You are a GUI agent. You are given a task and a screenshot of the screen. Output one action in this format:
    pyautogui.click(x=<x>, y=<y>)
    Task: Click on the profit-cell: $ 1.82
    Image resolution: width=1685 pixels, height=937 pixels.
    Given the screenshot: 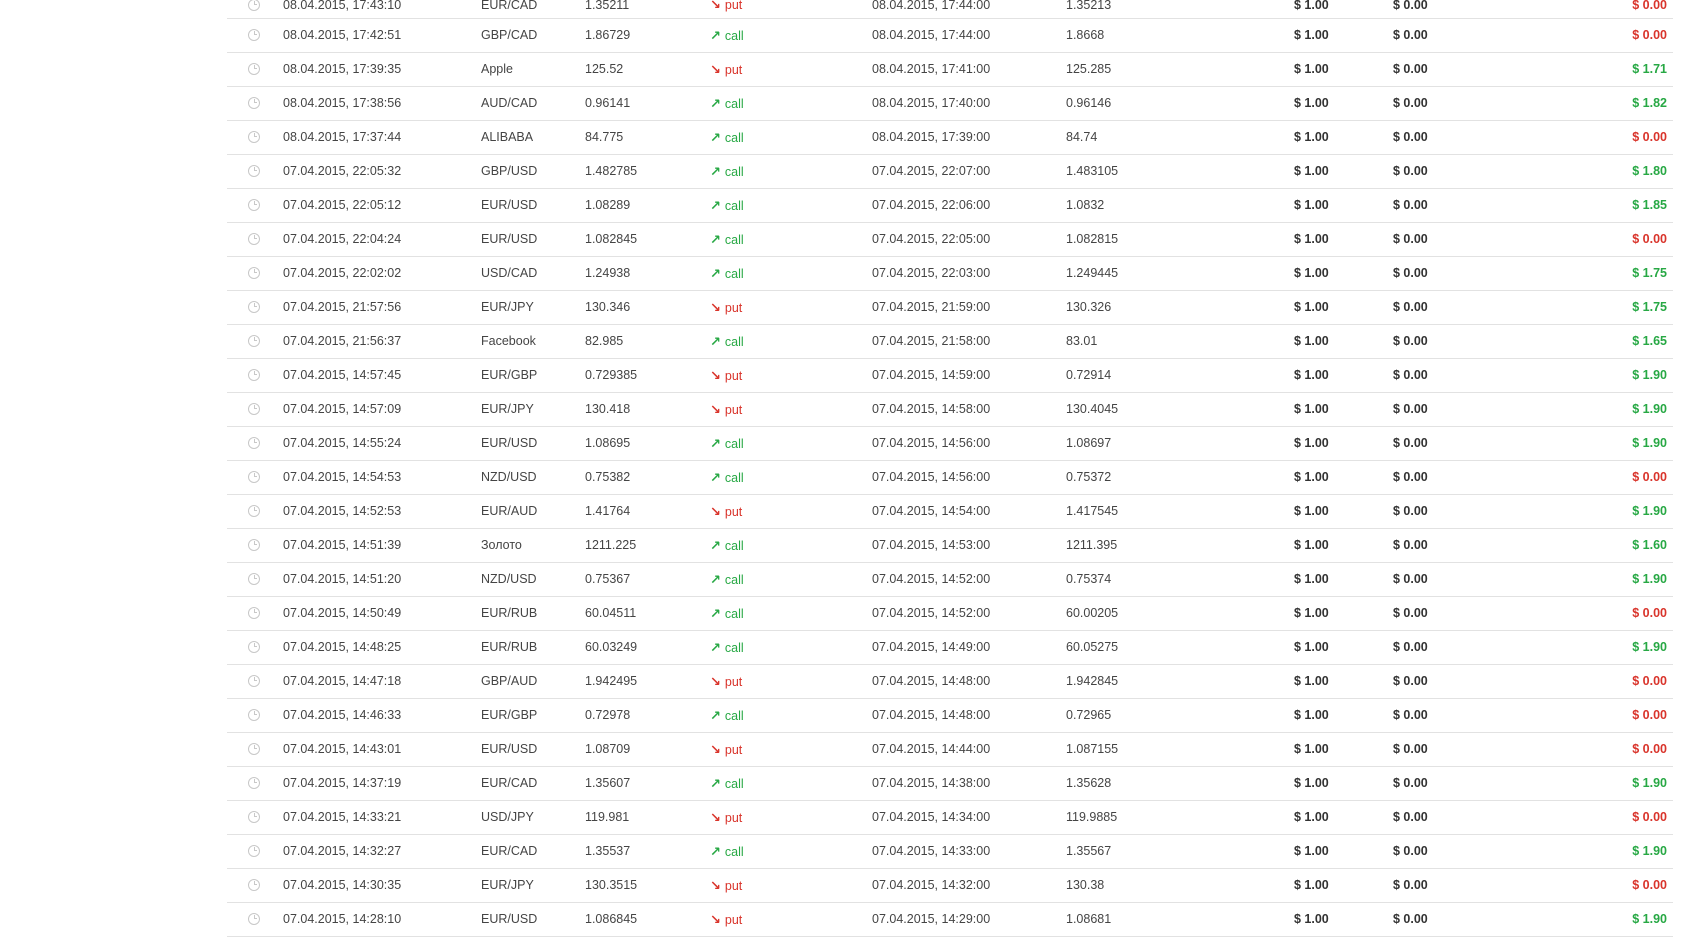 What is the action you would take?
    pyautogui.click(x=1649, y=103)
    